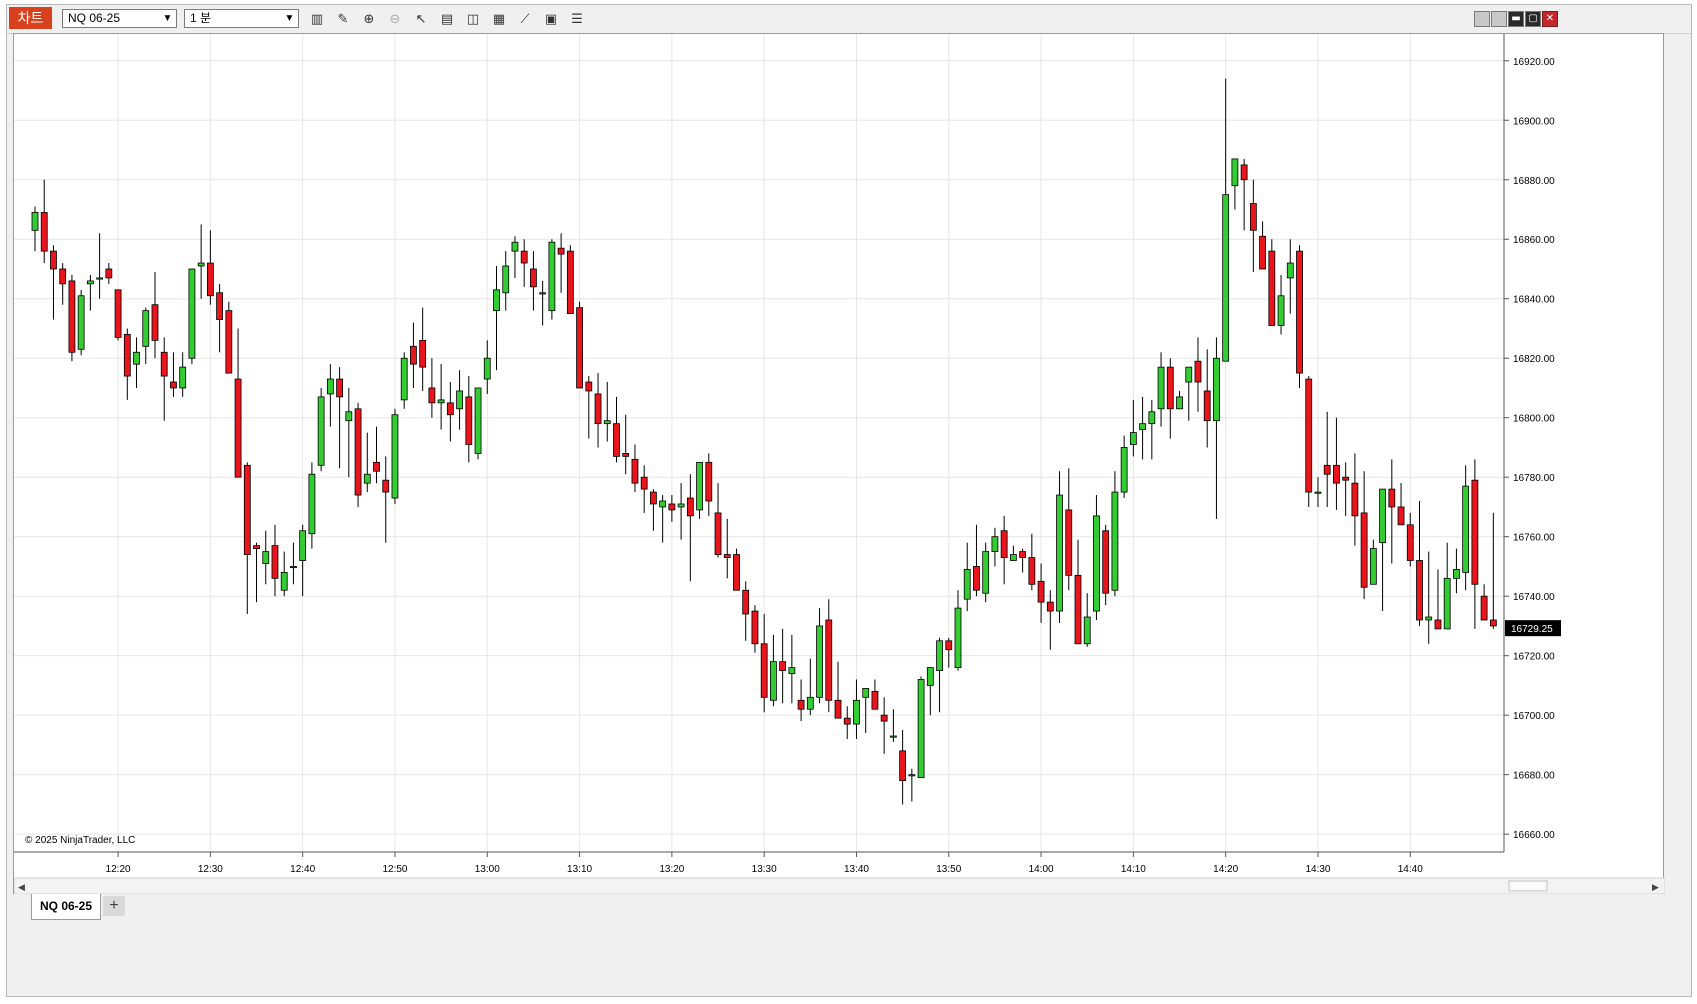 Image resolution: width=1697 pixels, height=1004 pixels. Describe the element at coordinates (30, 18) in the screenshot. I see `chart-menu-button: 차트` at that location.